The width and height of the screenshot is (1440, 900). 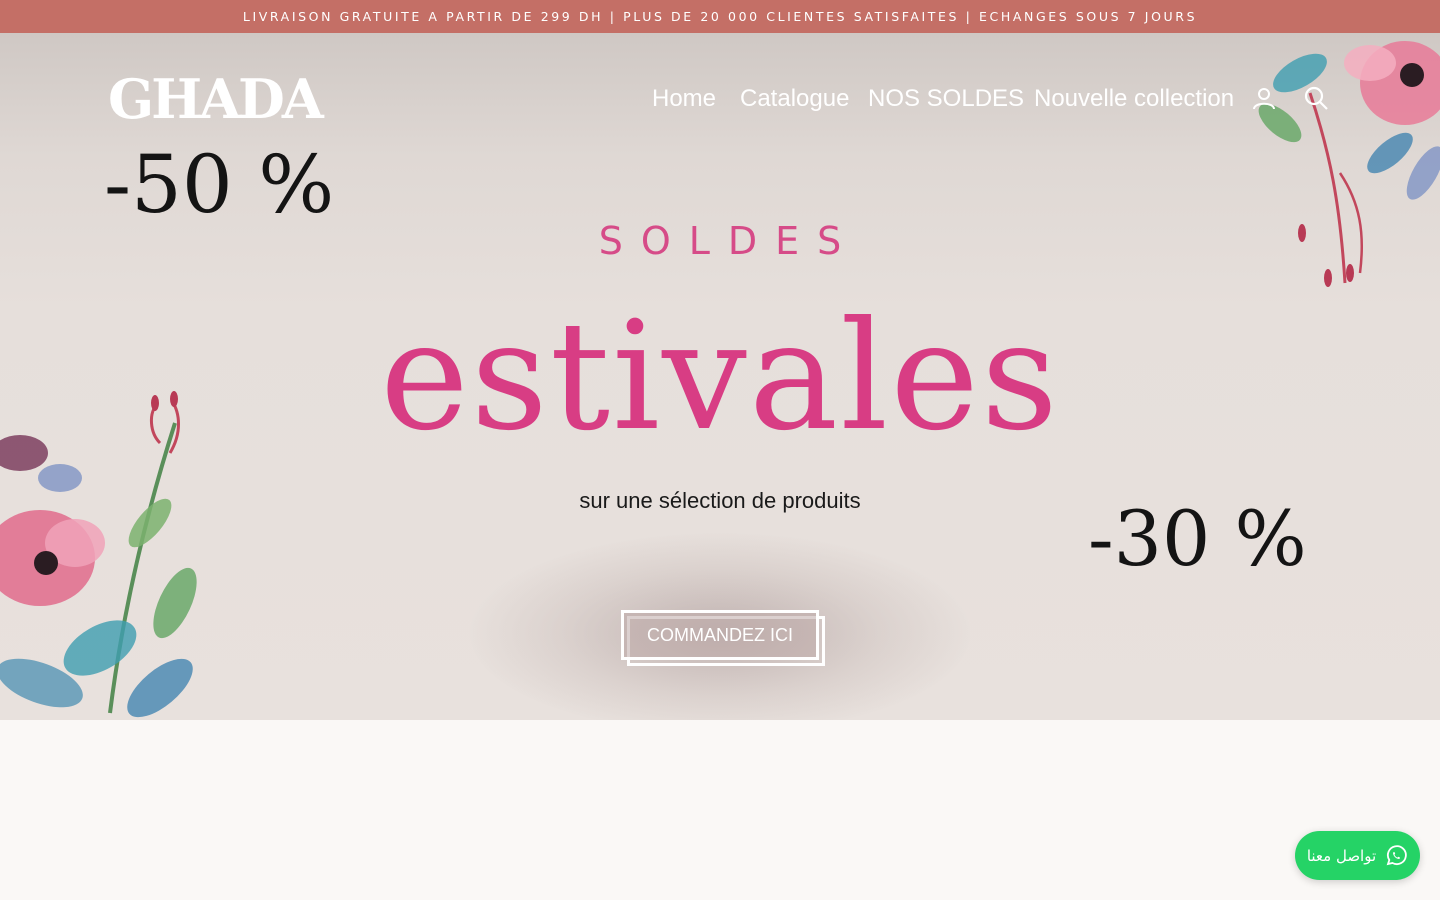 What do you see at coordinates (946, 99) in the screenshot?
I see `nav-nos-soldes: NOS SOLDES` at bounding box center [946, 99].